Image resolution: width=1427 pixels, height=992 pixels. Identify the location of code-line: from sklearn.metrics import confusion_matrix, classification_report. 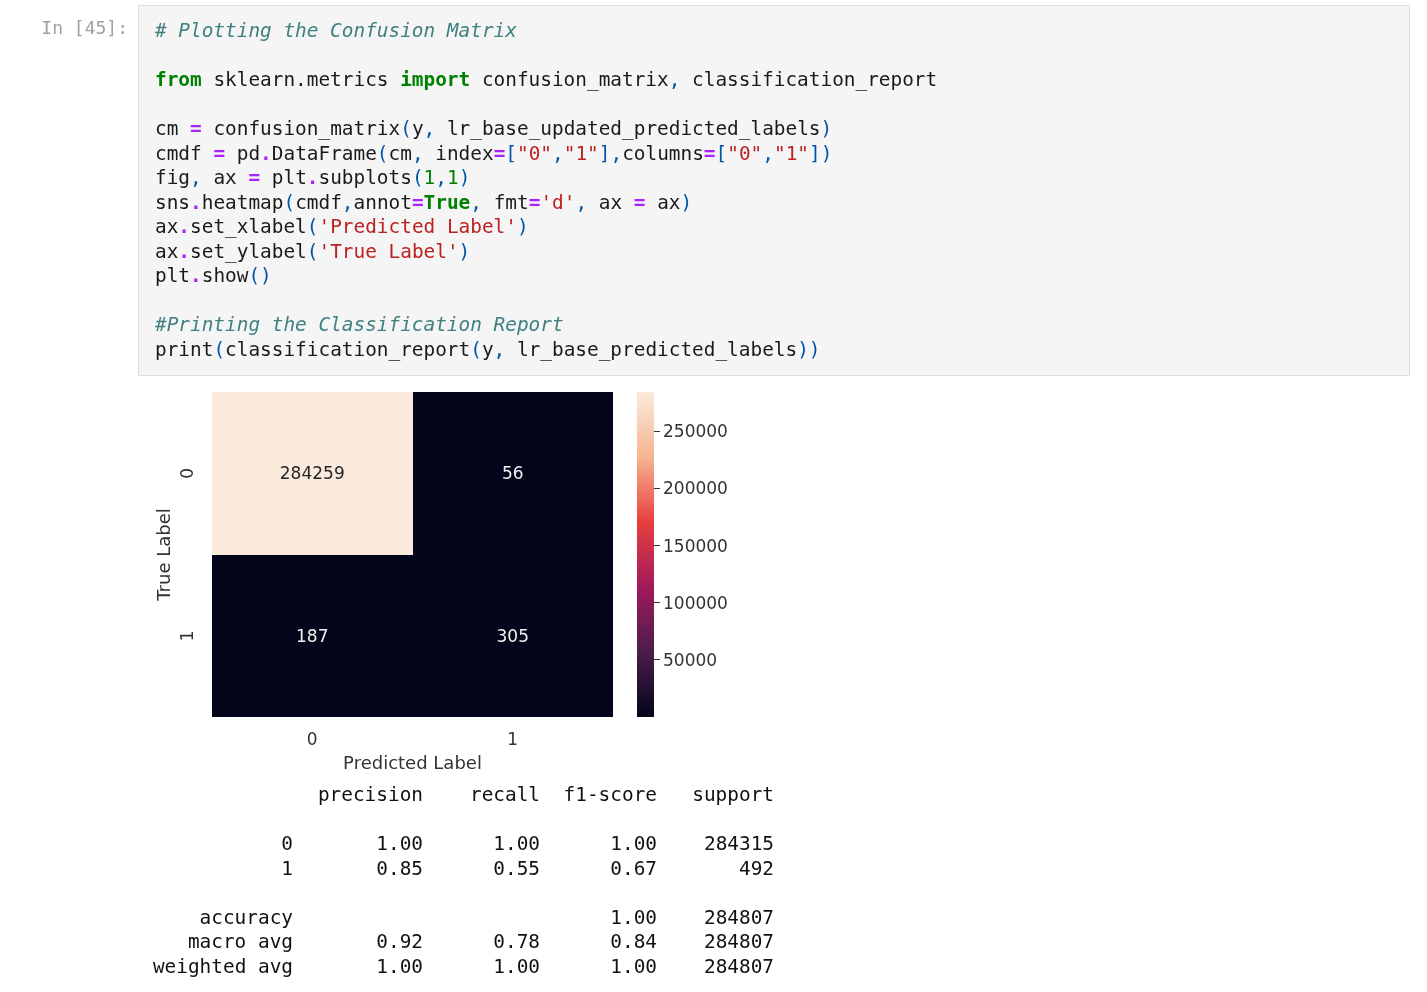
(547, 80).